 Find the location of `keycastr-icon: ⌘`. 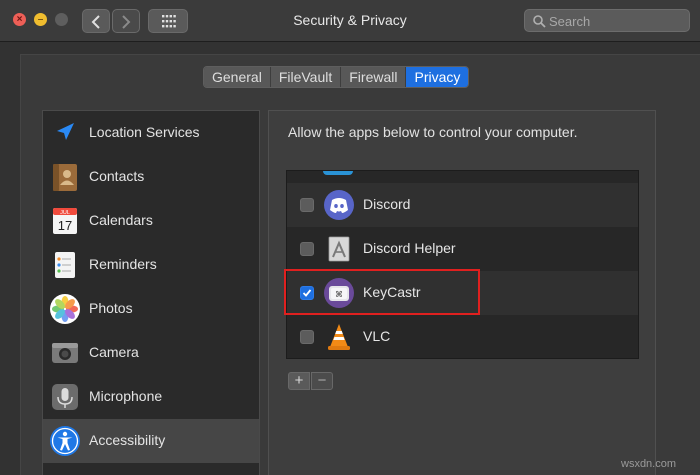

keycastr-icon: ⌘ is located at coordinates (339, 293).